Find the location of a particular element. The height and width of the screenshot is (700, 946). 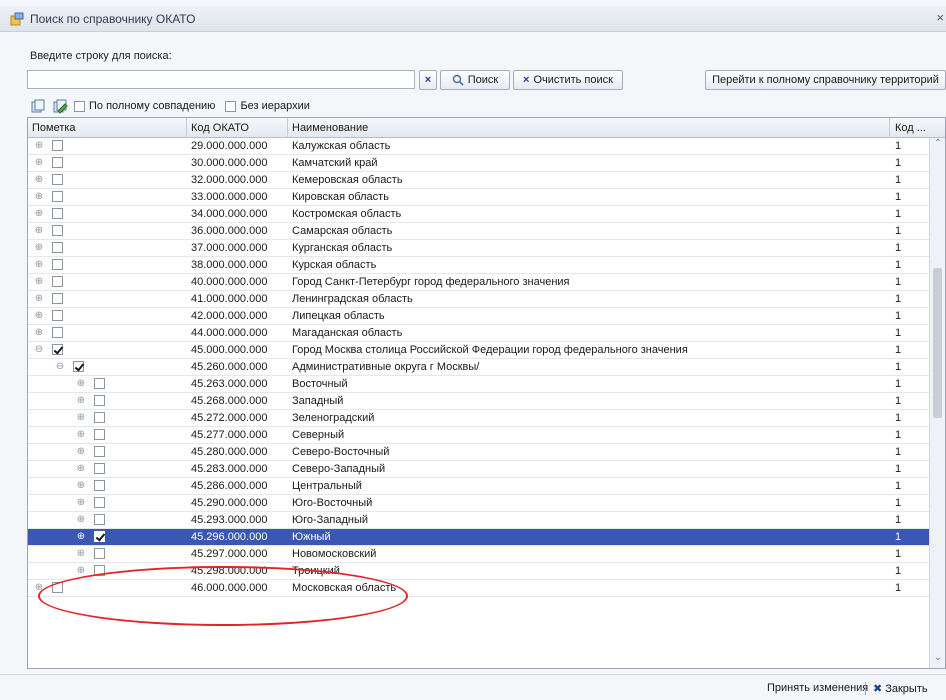

table-row: ⊕ 45.296.000.000 Южный 1 is located at coordinates (479, 537).